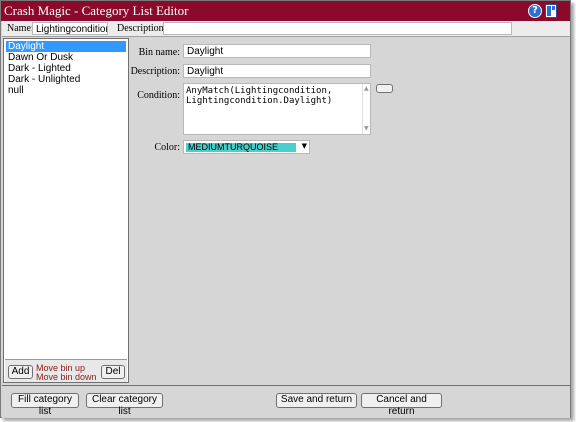  Describe the element at coordinates (66, 90) in the screenshot. I see `bin-list-item-null: null` at that location.